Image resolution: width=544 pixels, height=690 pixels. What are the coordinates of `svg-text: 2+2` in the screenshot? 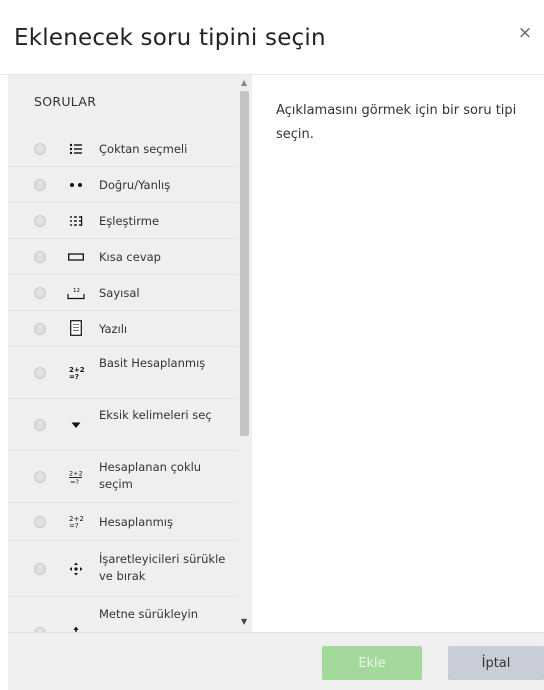 It's located at (76, 474).